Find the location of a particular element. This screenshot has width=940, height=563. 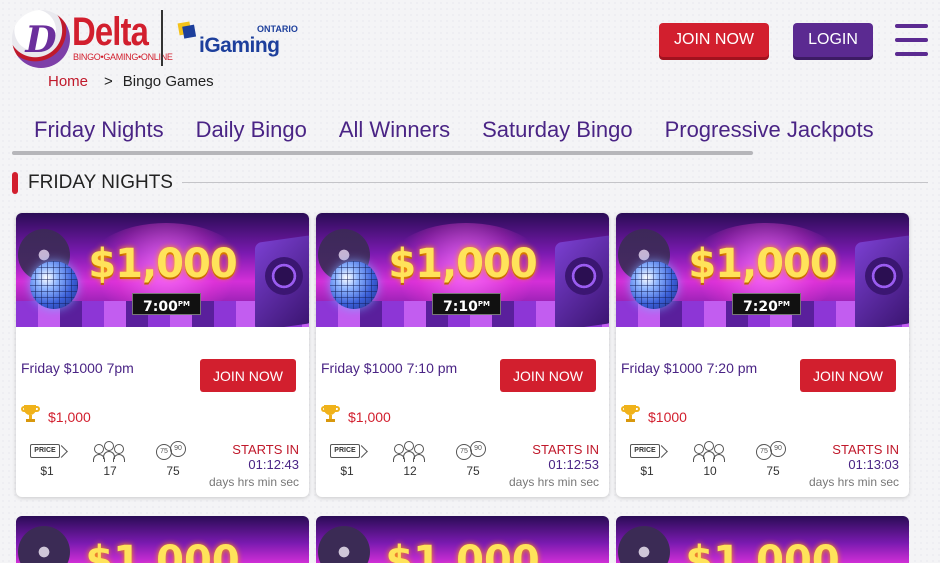

tab-saturday-bingo: Saturday Bingo is located at coordinates (557, 133).